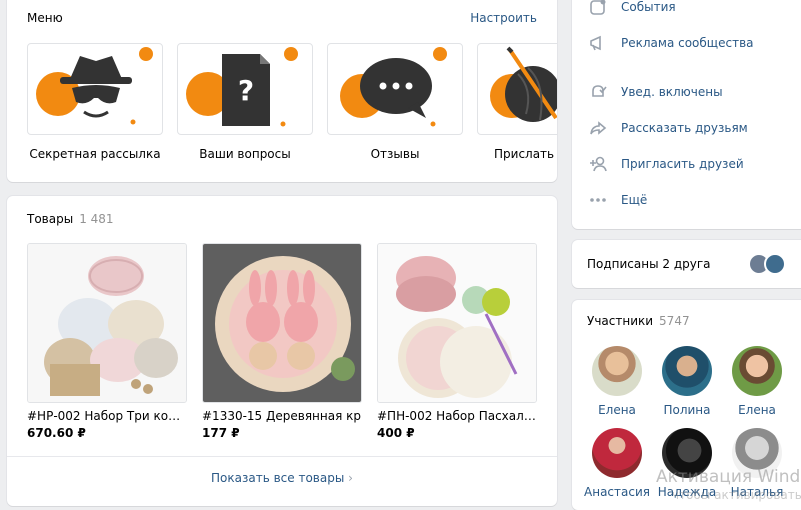  What do you see at coordinates (282, 456) in the screenshot?
I see `goods-divider` at bounding box center [282, 456].